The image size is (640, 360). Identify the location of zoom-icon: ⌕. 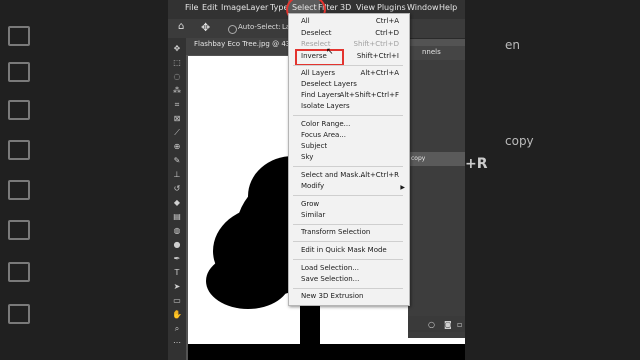
(177, 328).